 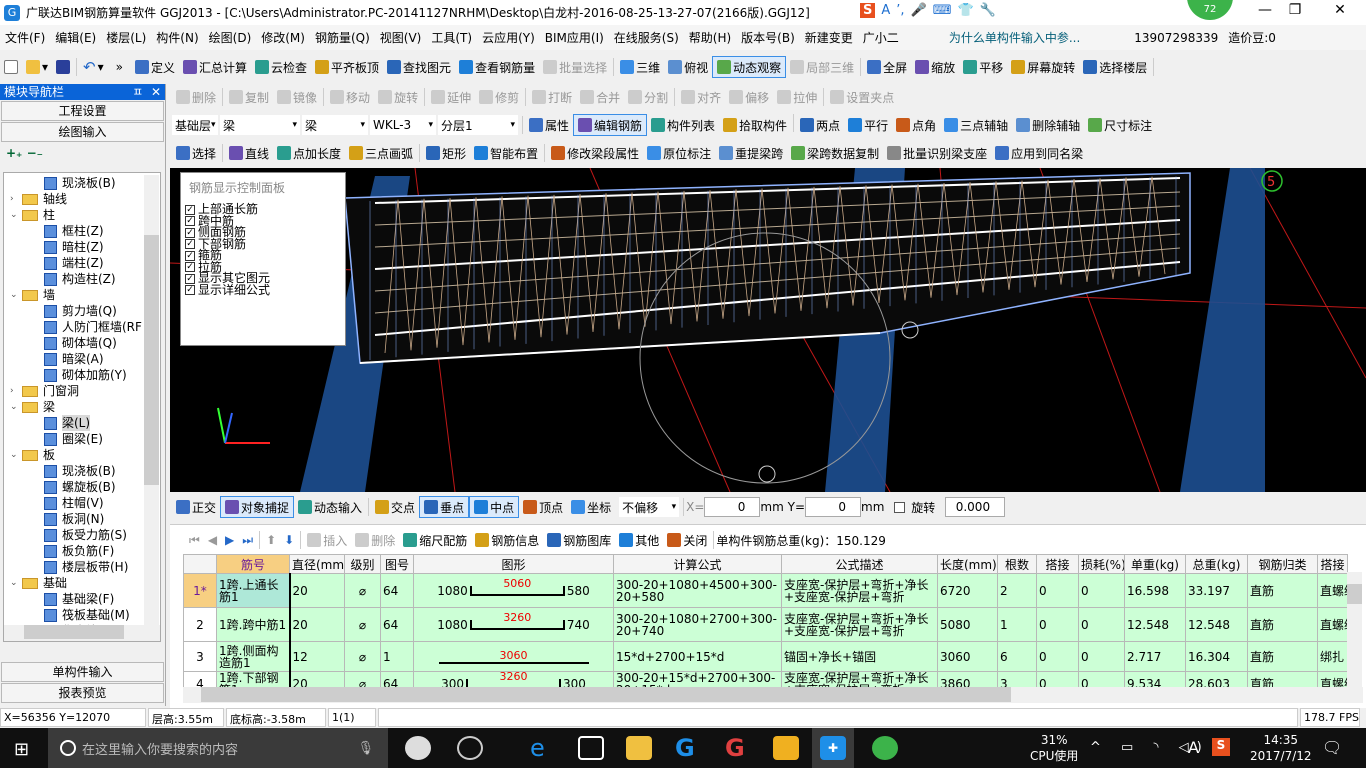 What do you see at coordinates (196, 507) in the screenshot?
I see `snap-0: 正交` at bounding box center [196, 507].